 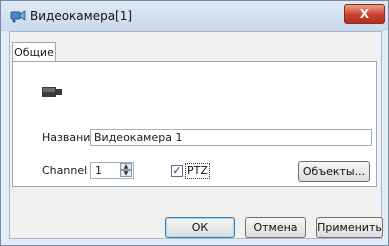 What do you see at coordinates (197, 171) in the screenshot?
I see `ptz-label: PTZ` at bounding box center [197, 171].